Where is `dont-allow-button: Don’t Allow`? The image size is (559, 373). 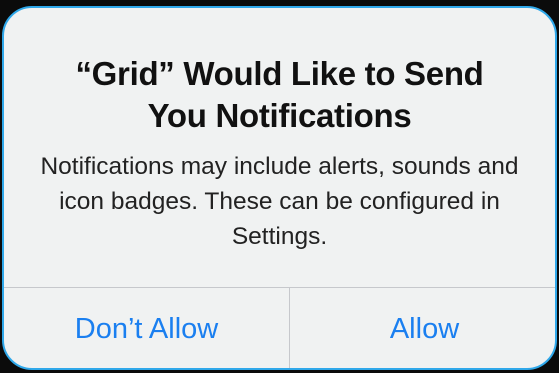 dont-allow-button: Don’t Allow is located at coordinates (146, 328).